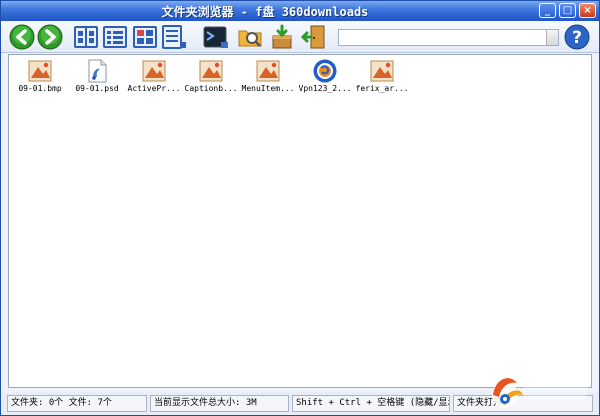  Describe the element at coordinates (265, 12) in the screenshot. I see `window-title: 文件夹浏览器 - f盘 360downloads` at that location.